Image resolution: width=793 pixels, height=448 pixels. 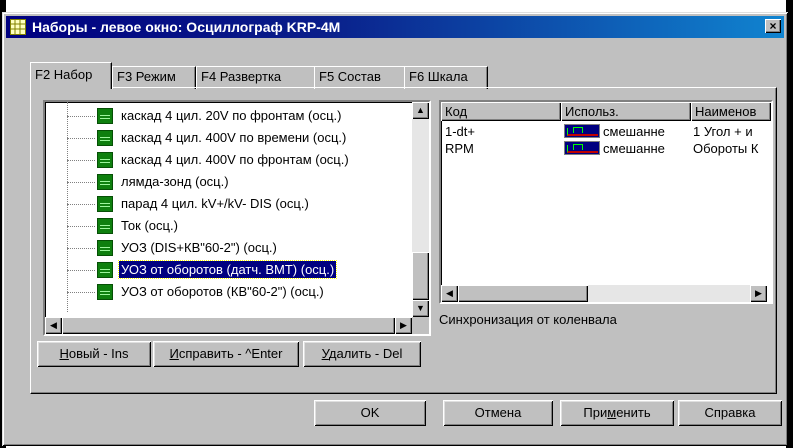 I want to click on sync-status-text: Синхронизация от коленвала, so click(x=528, y=319).